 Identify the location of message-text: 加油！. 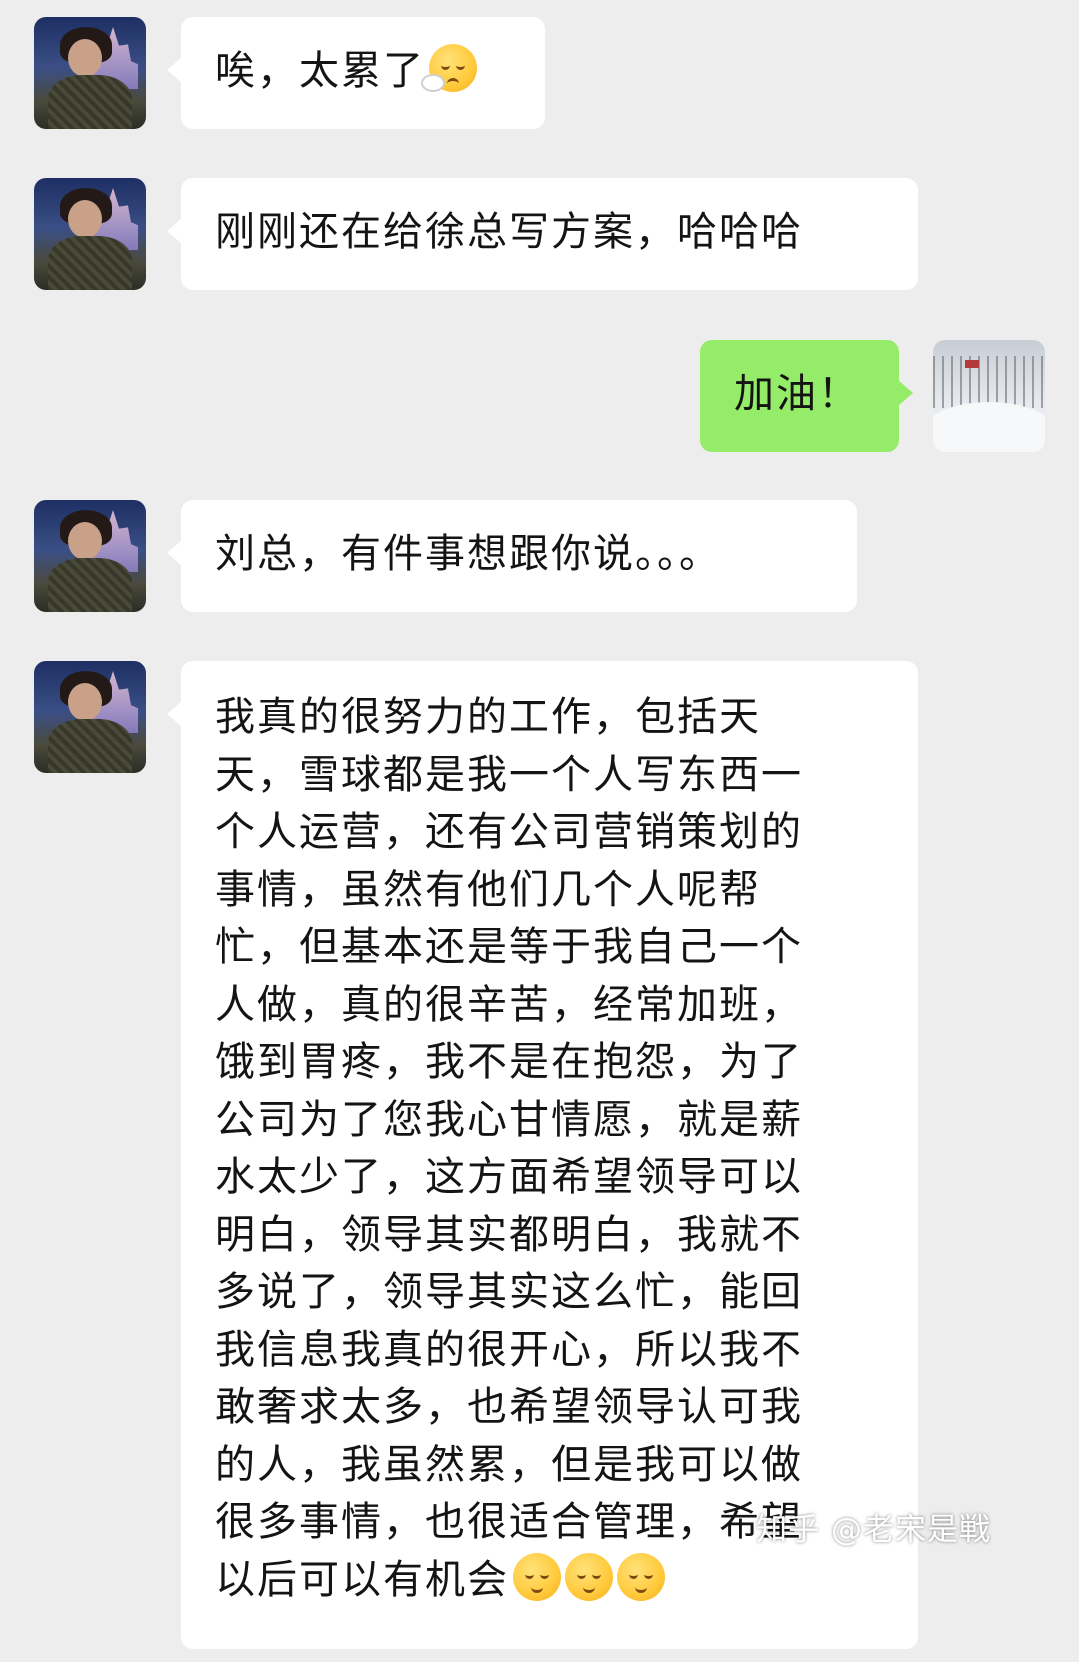
(797, 394).